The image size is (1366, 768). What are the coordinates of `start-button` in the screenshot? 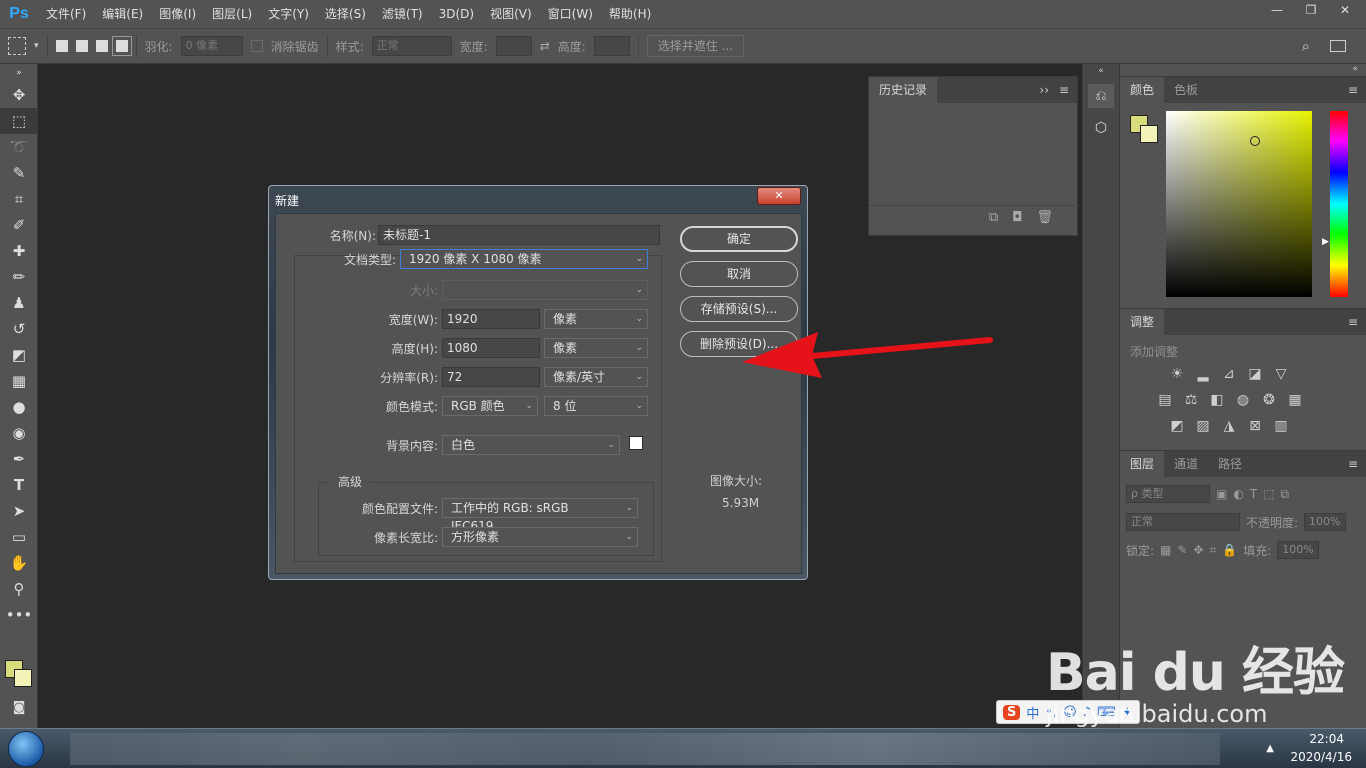 It's located at (26, 749).